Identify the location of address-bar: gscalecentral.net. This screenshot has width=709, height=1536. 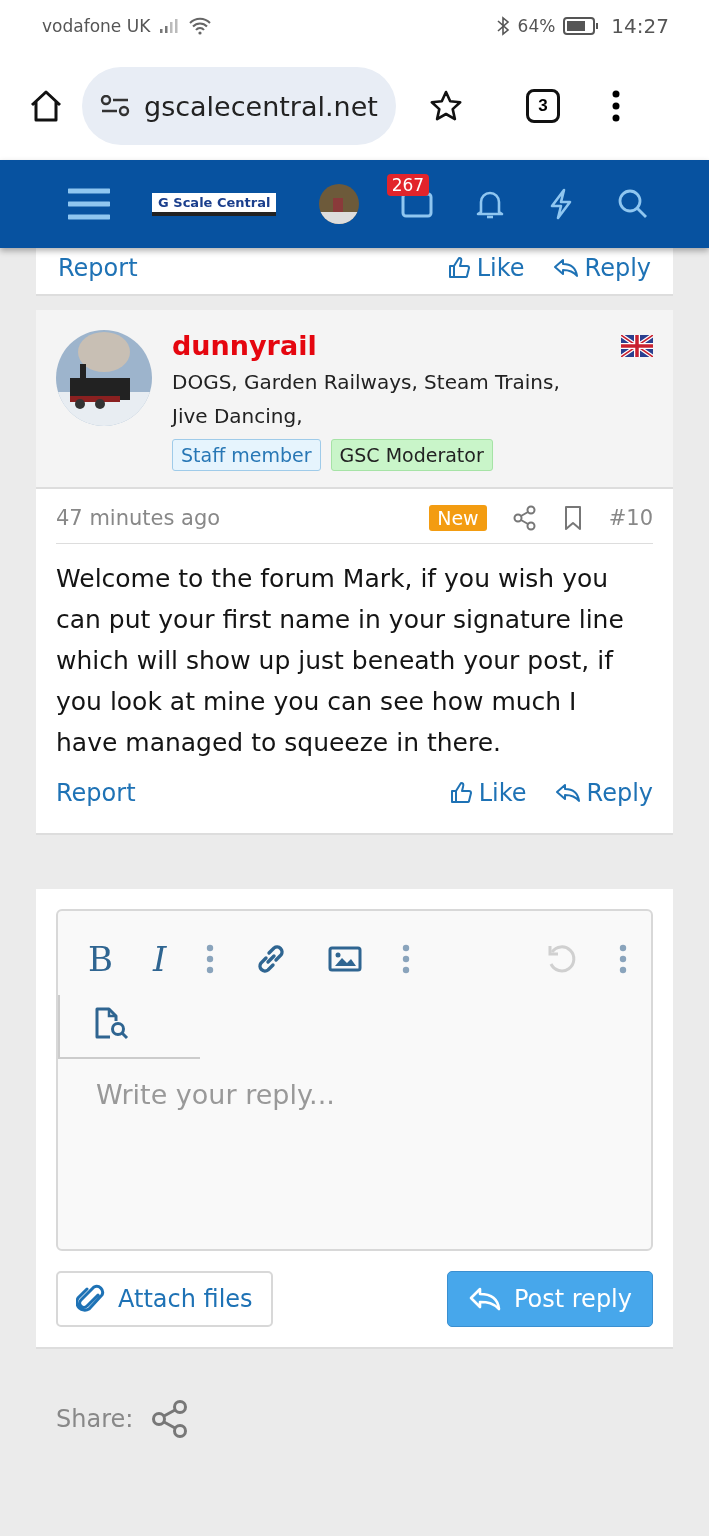
(239, 106).